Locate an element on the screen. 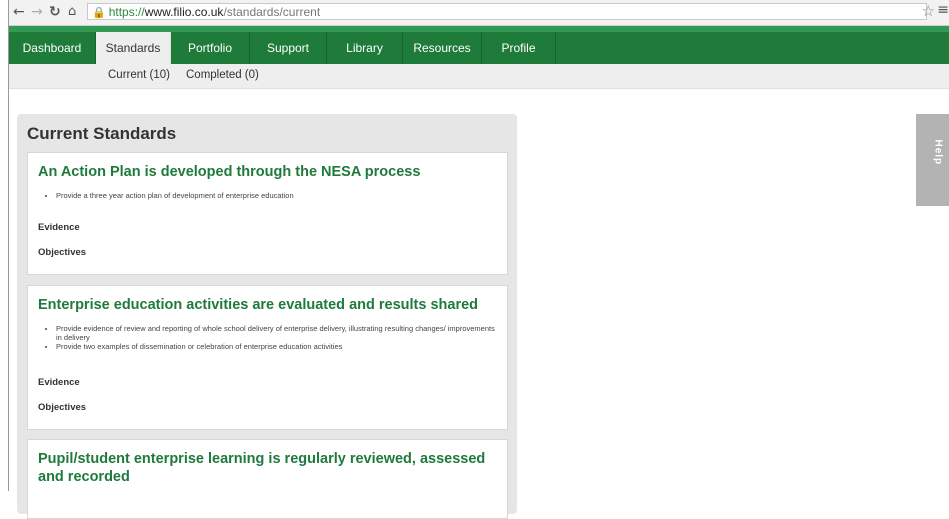 The height and width of the screenshot is (519, 949). subnav-current: Current (10) is located at coordinates (139, 75).